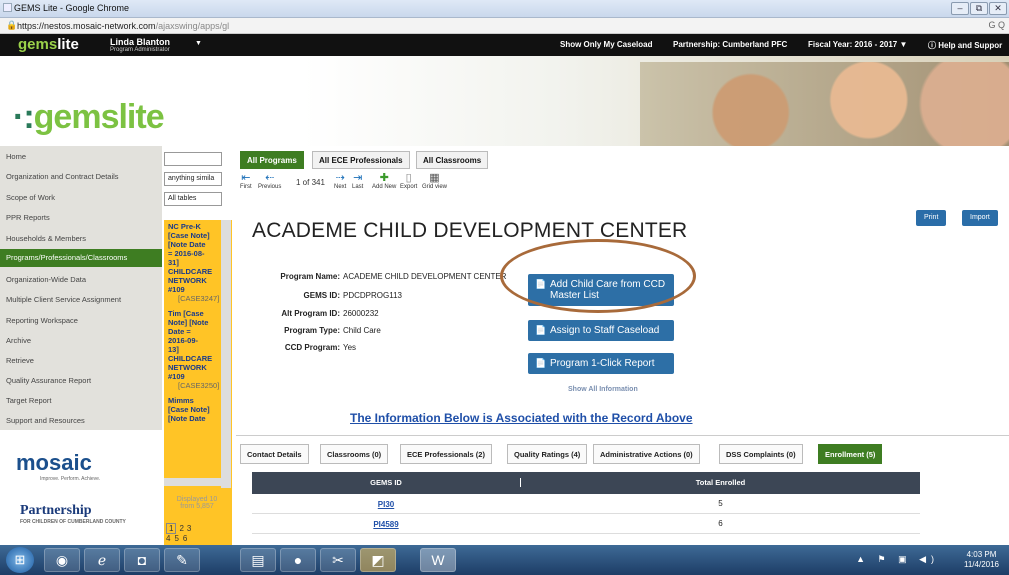  What do you see at coordinates (547, 454) in the screenshot?
I see `subtab-quality-ratings: Quality Ratings (4)` at bounding box center [547, 454].